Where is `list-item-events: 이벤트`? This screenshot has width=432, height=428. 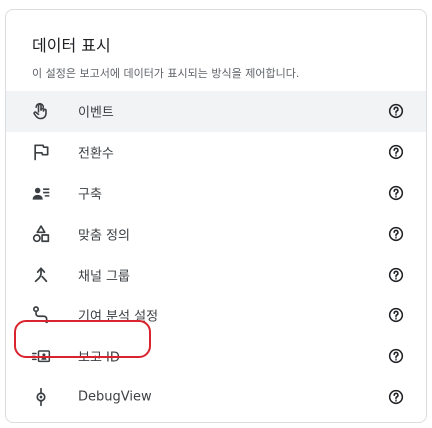 list-item-events: 이벤트 is located at coordinates (216, 111).